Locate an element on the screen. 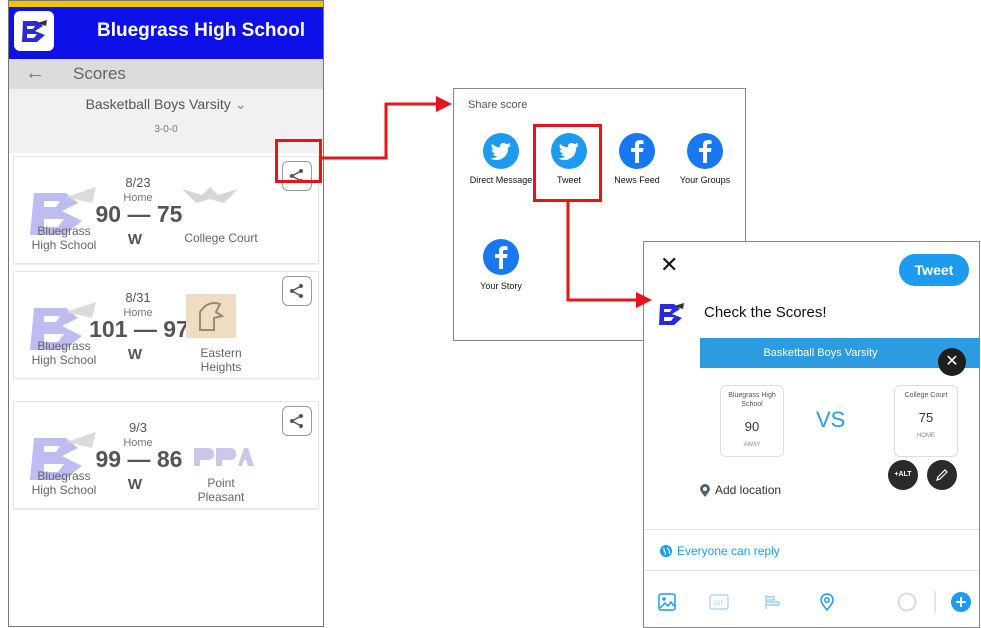 The width and height of the screenshot is (981, 628). reply-setting-button: Everyone can reply is located at coordinates (720, 551).